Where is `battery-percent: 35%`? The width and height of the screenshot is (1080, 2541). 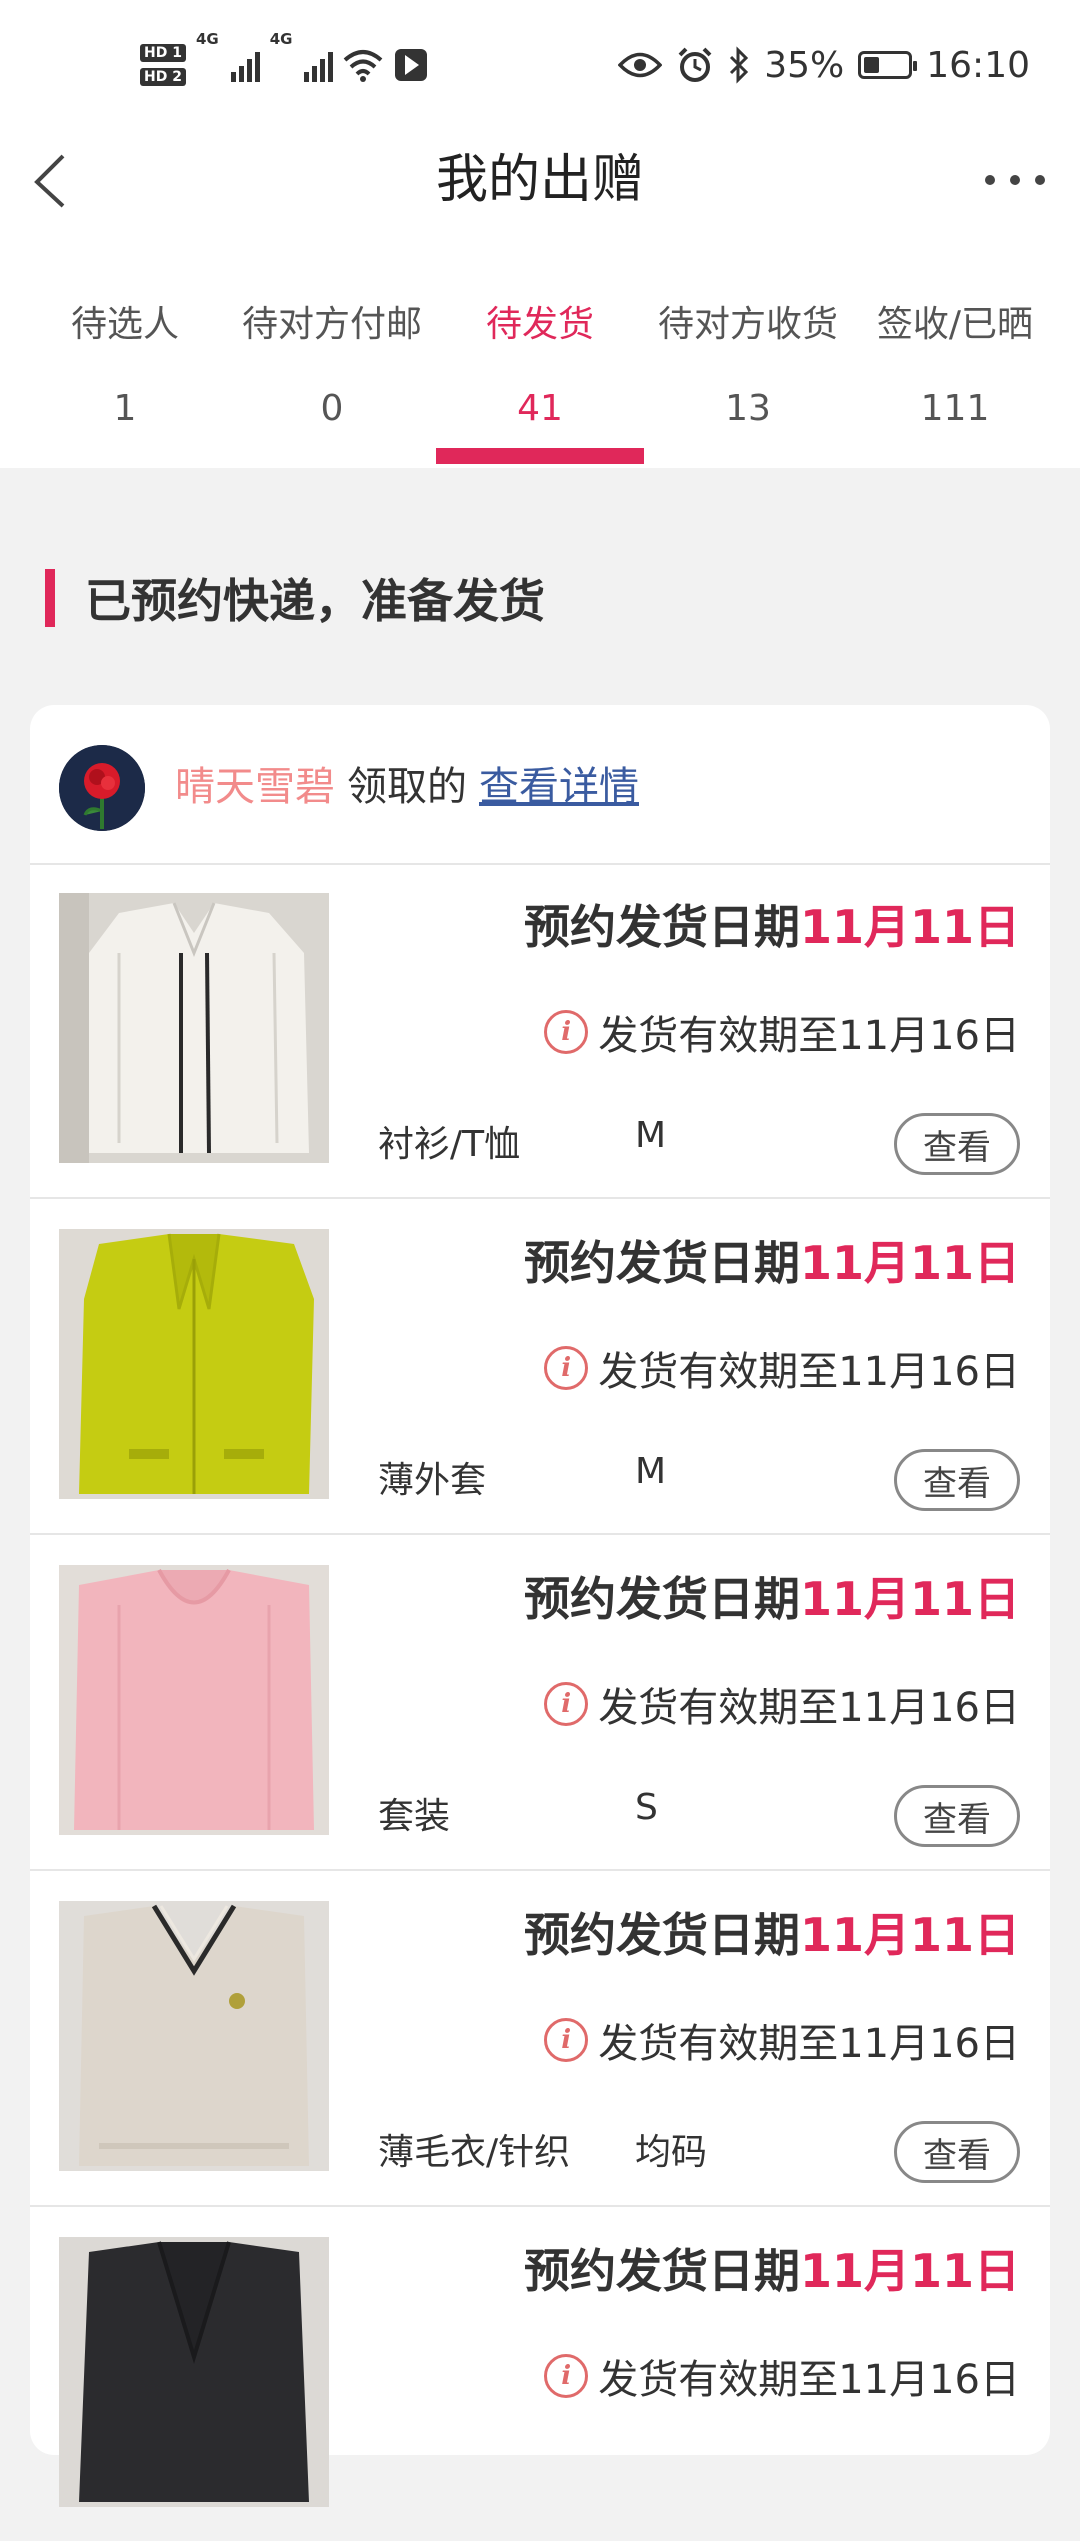 battery-percent: 35% is located at coordinates (804, 65).